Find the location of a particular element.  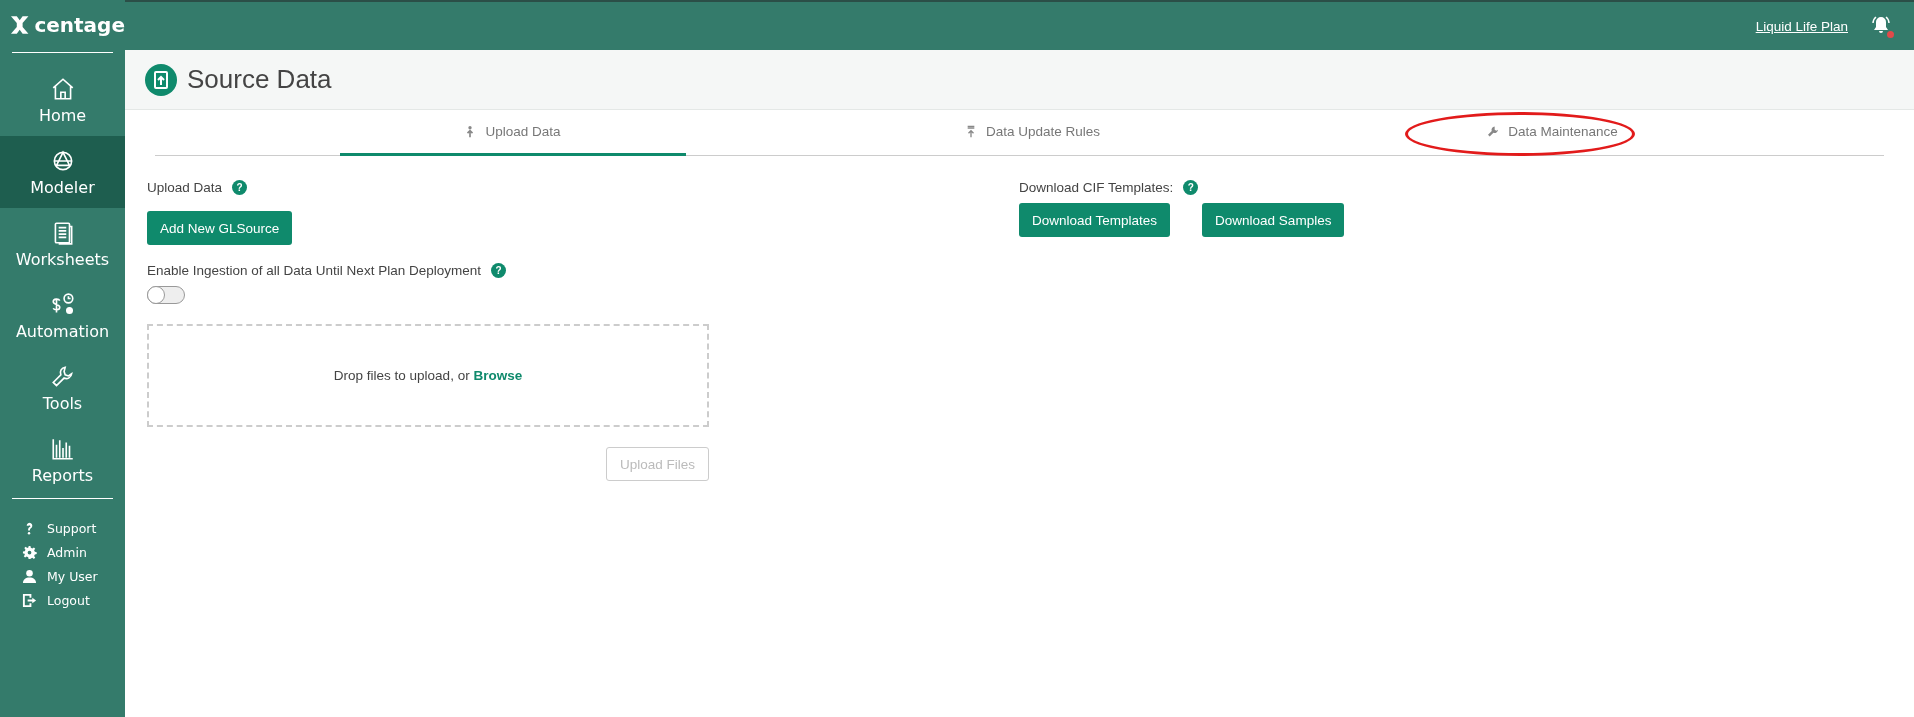

brand-name: centage is located at coordinates (79, 25).